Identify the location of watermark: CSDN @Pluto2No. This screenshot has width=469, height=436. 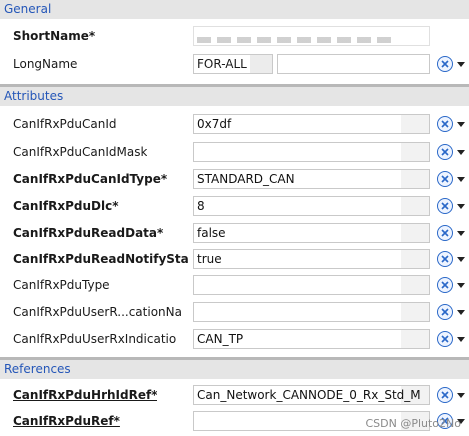
(413, 423).